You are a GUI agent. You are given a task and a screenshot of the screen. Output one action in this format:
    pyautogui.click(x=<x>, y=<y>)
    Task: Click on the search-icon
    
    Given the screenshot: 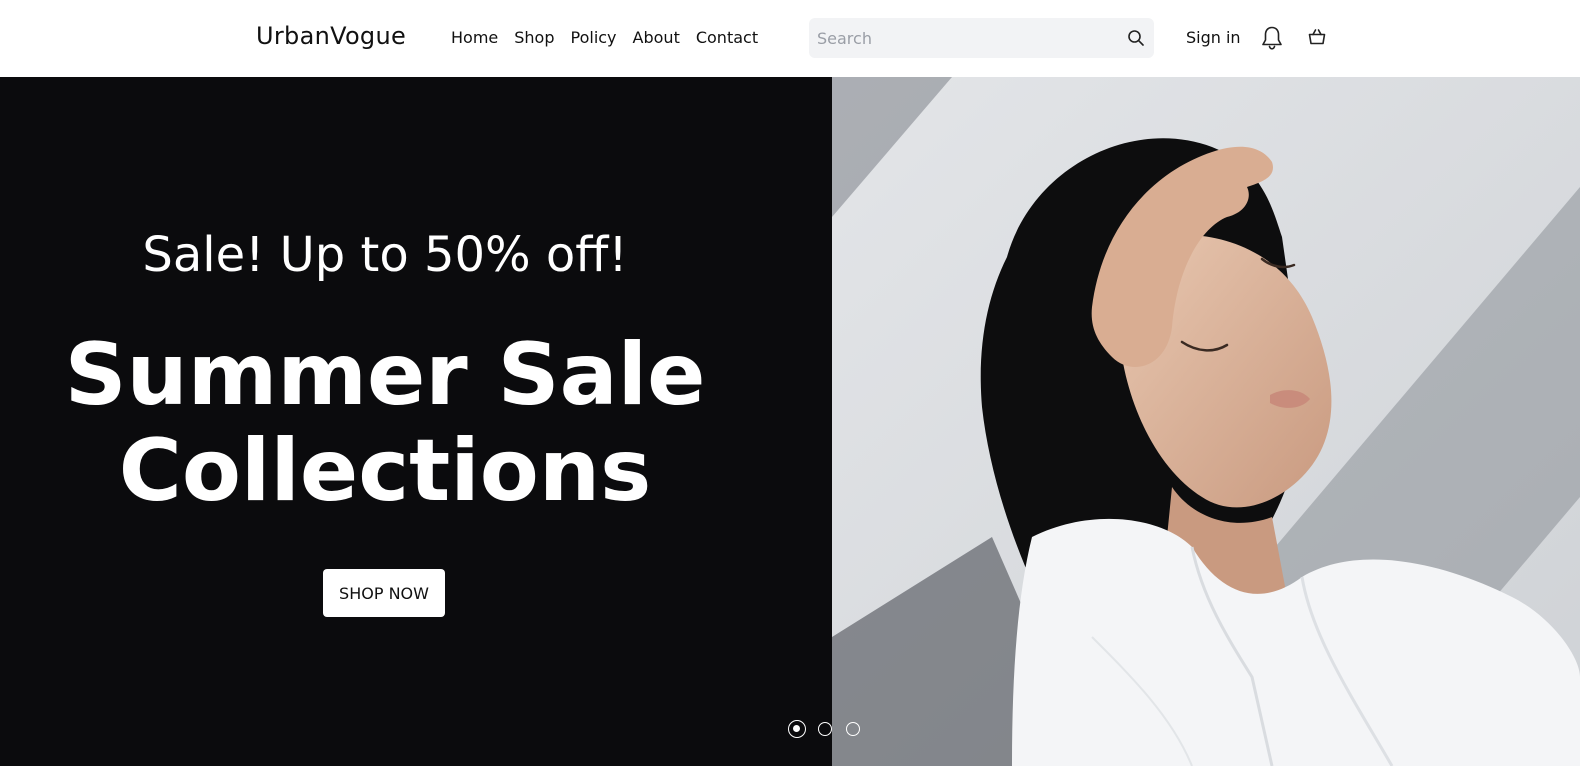 What is the action you would take?
    pyautogui.click(x=1136, y=38)
    